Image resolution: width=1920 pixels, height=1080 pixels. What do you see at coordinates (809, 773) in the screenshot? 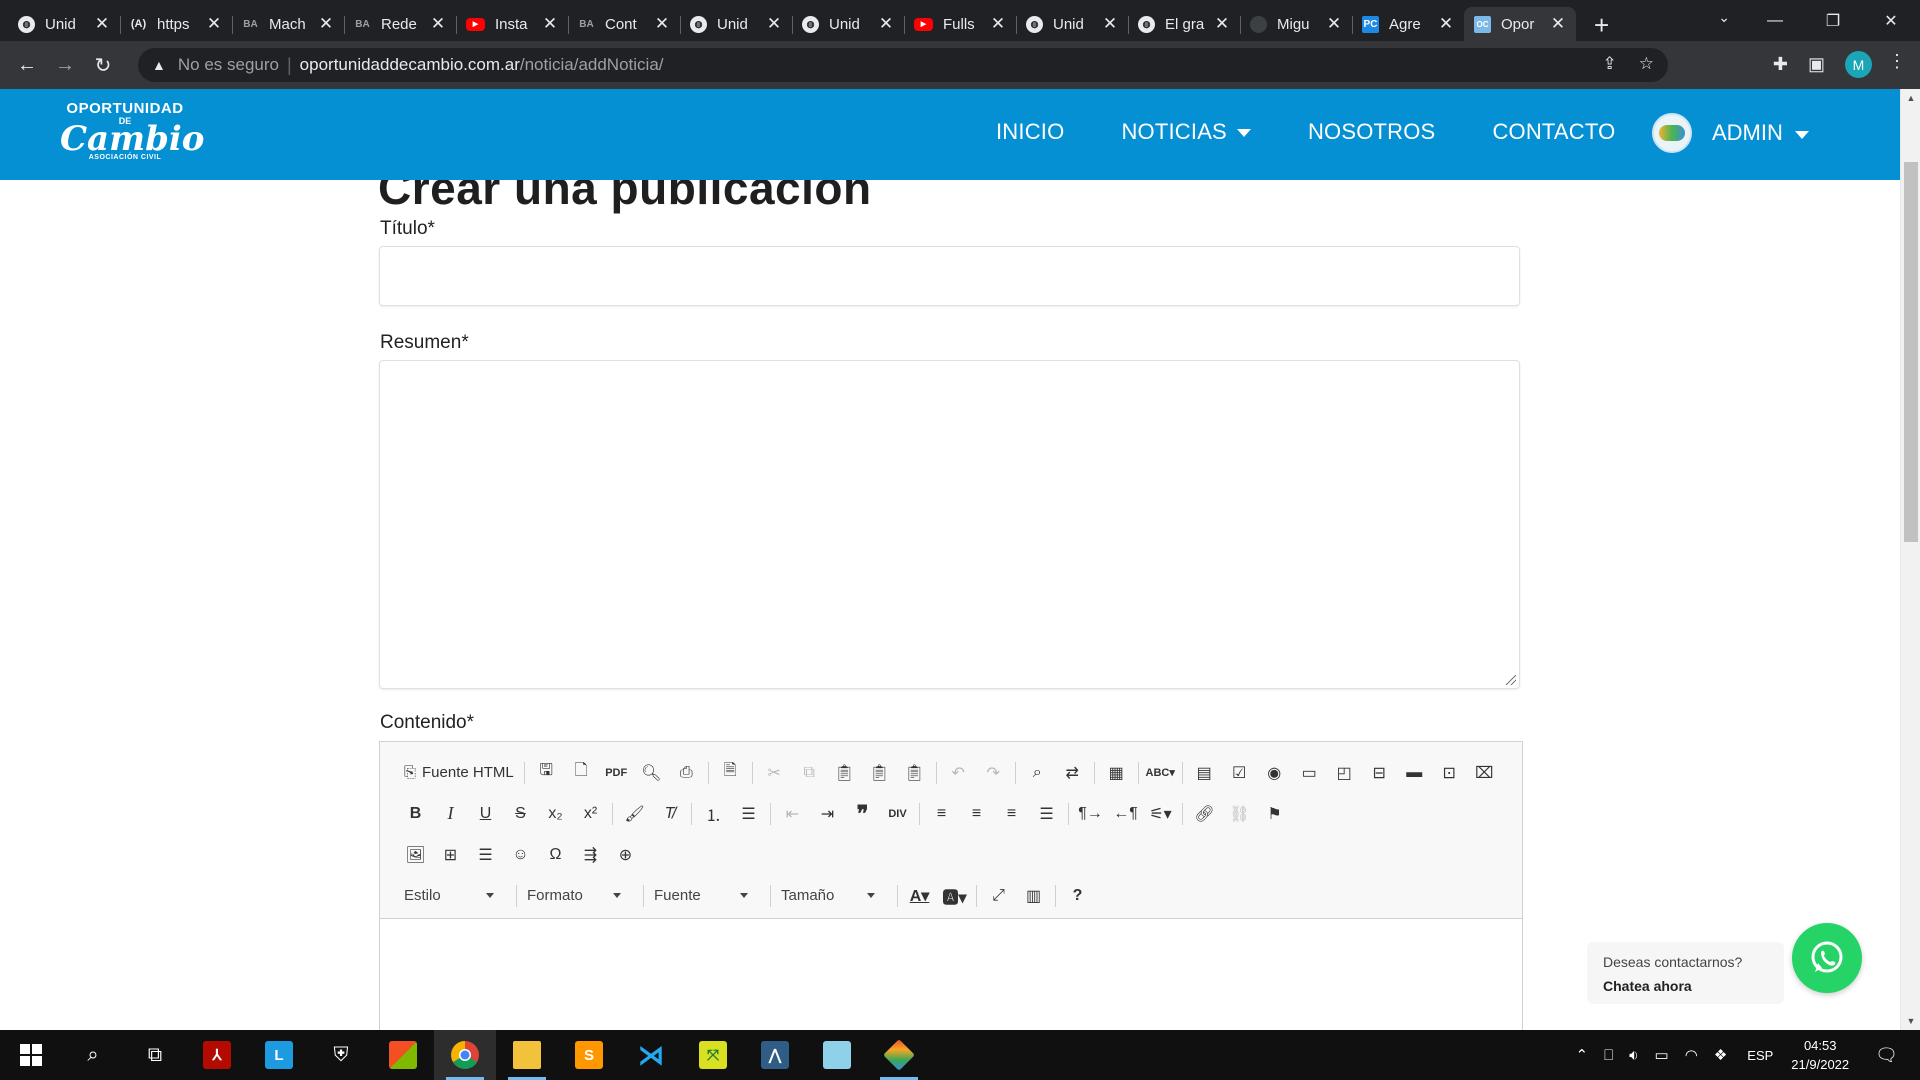
I see `copy-icon: ⧉` at bounding box center [809, 773].